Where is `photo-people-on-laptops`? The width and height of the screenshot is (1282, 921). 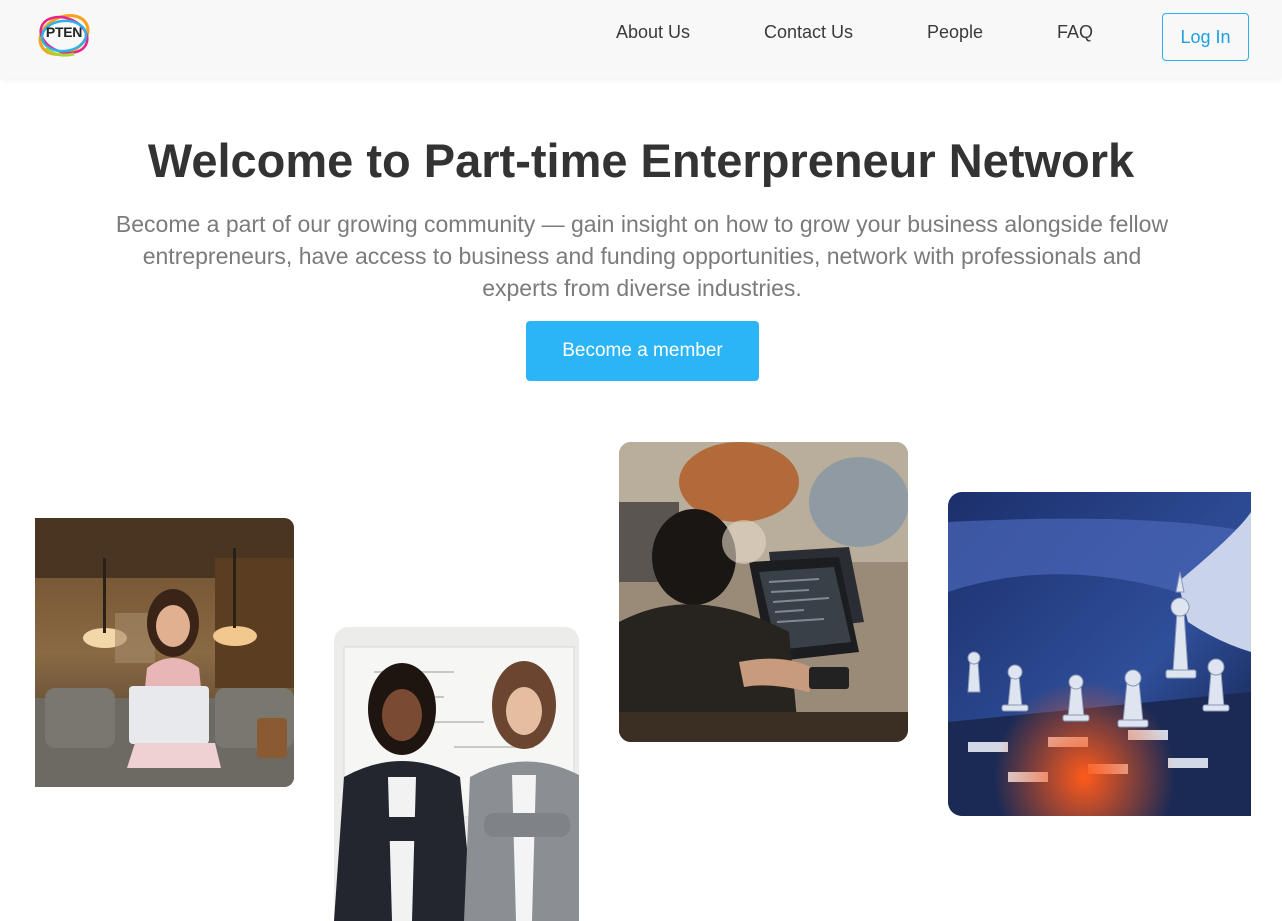
photo-people-on-laptops is located at coordinates (763, 592).